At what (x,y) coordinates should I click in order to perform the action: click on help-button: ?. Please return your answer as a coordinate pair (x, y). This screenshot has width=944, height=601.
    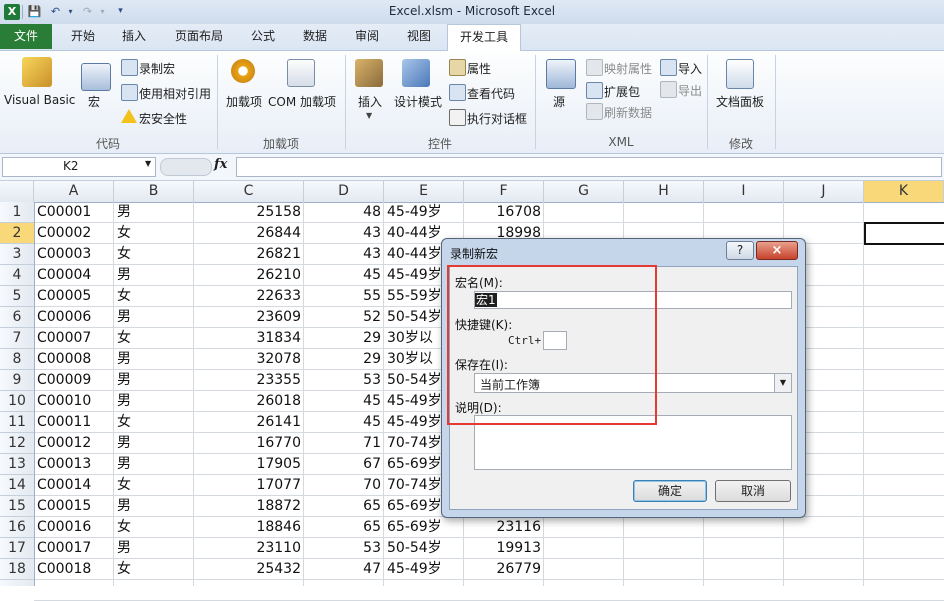
    Looking at the image, I should click on (740, 250).